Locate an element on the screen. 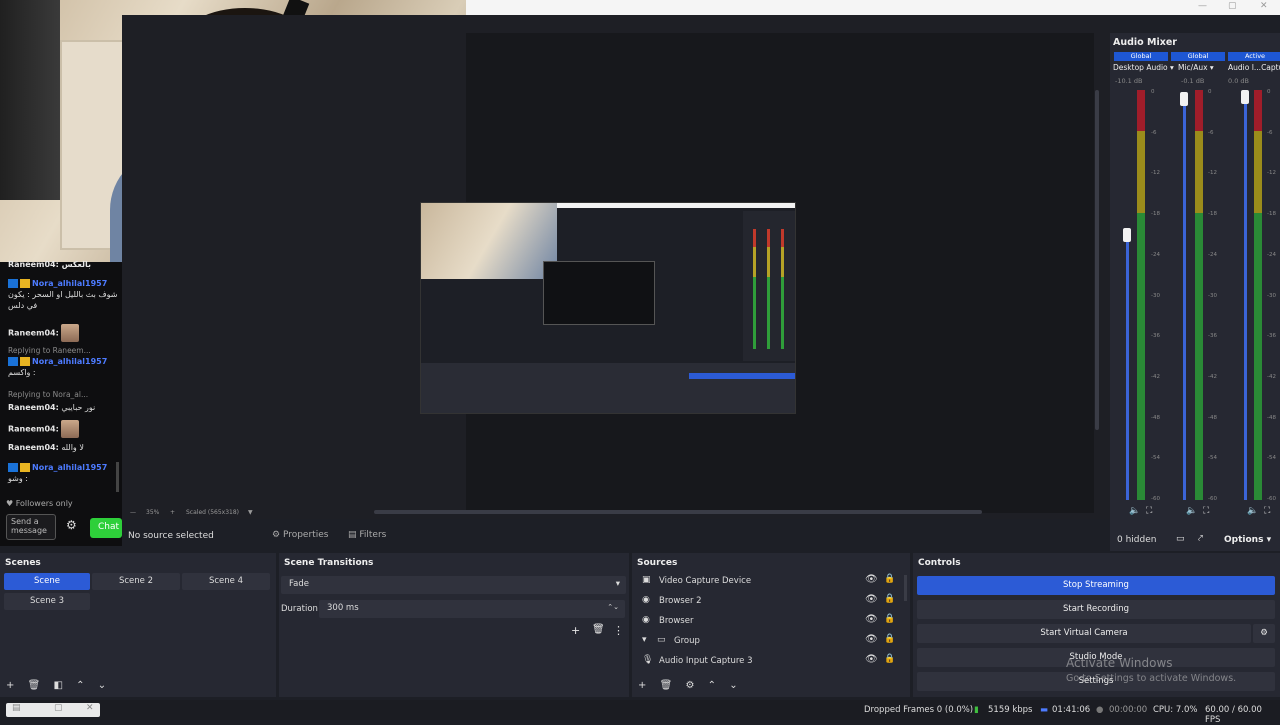  sources-scrollbar is located at coordinates (905, 588).